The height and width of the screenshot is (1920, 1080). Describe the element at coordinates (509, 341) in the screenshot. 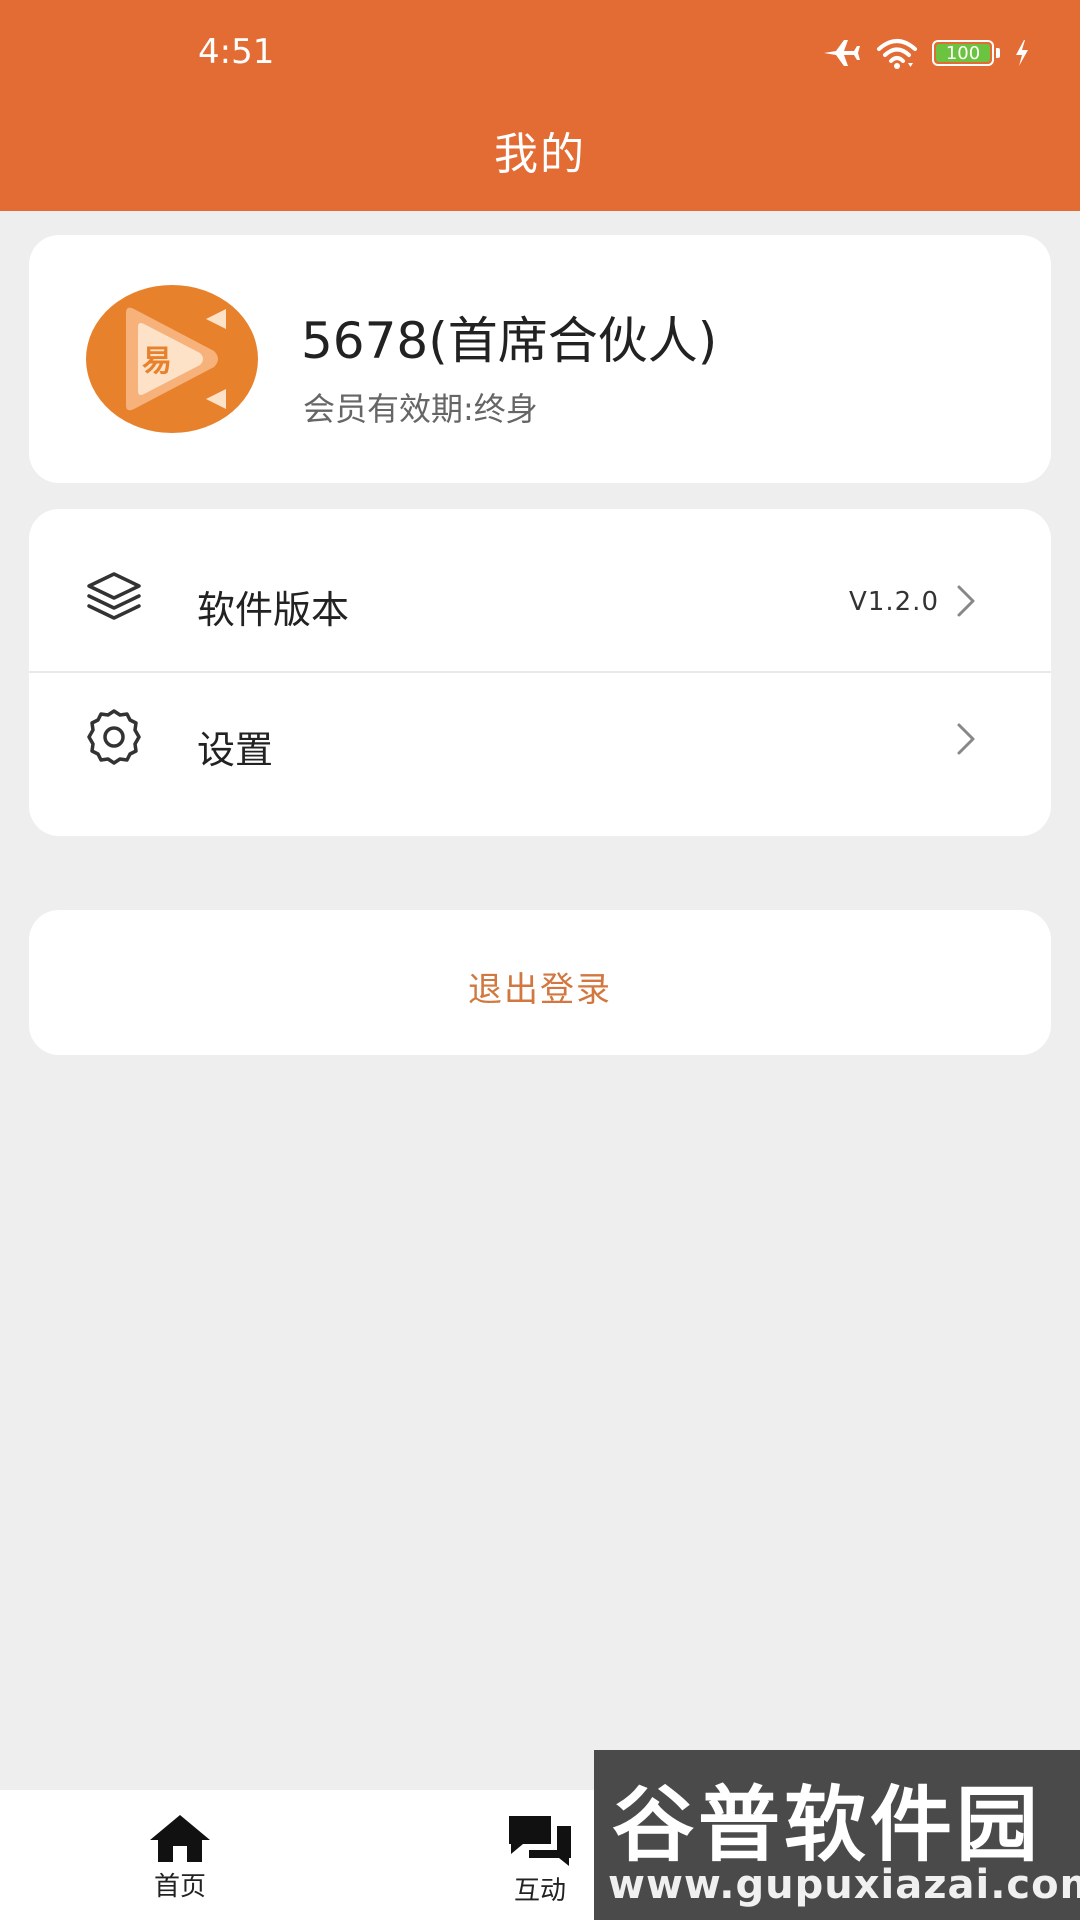

I see `user-name: 5678(首席合伙人)` at that location.